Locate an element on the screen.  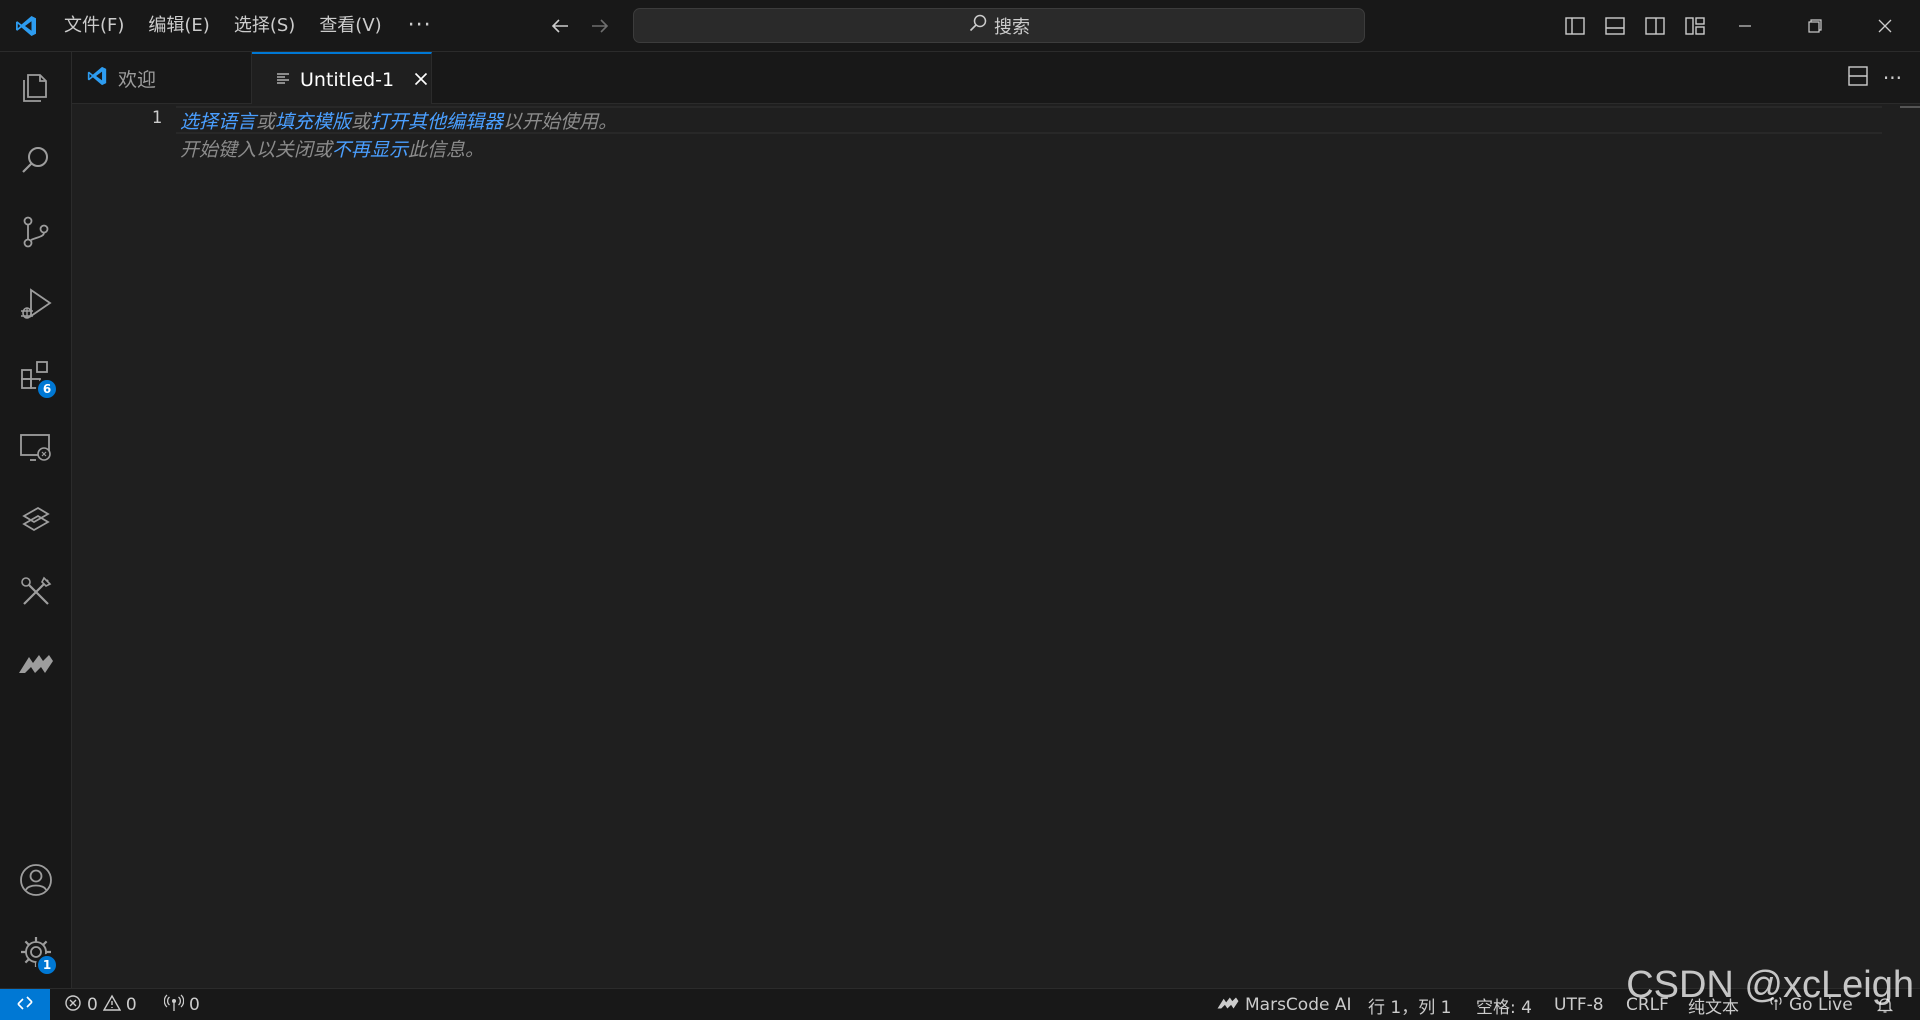
indentation-indicator: 空格: 4 is located at coordinates (1504, 1004).